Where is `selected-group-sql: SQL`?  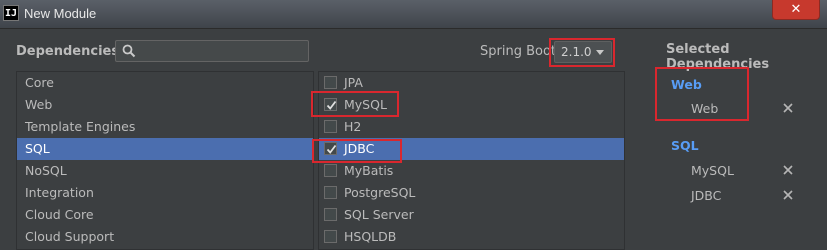 selected-group-sql: SQL is located at coordinates (685, 145).